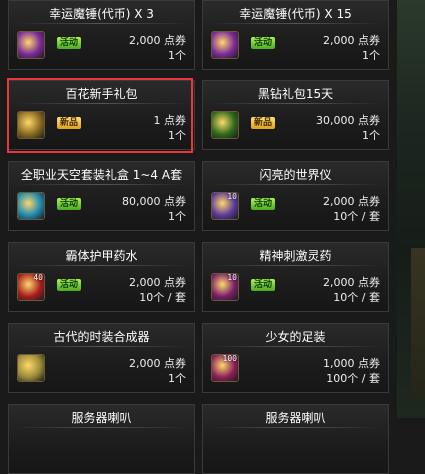 The width and height of the screenshot is (425, 474). What do you see at coordinates (31, 287) in the screenshot?
I see `potion-icon: 40` at bounding box center [31, 287].